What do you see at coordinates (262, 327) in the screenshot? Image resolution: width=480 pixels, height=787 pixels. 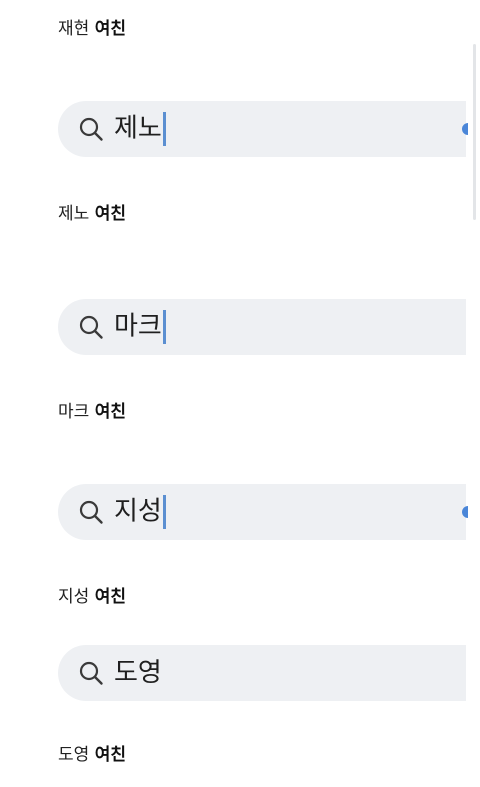 I see `search-bar: 마크` at bounding box center [262, 327].